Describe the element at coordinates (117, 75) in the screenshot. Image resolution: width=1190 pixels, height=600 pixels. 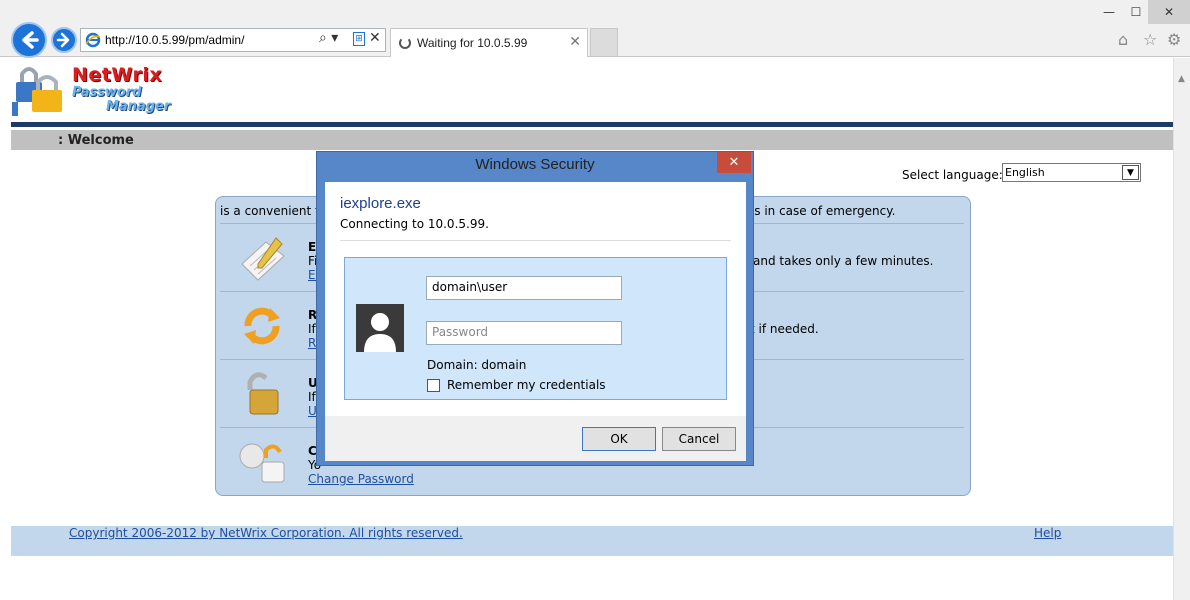
I see `logo-netwrix-text: NetWrix` at that location.